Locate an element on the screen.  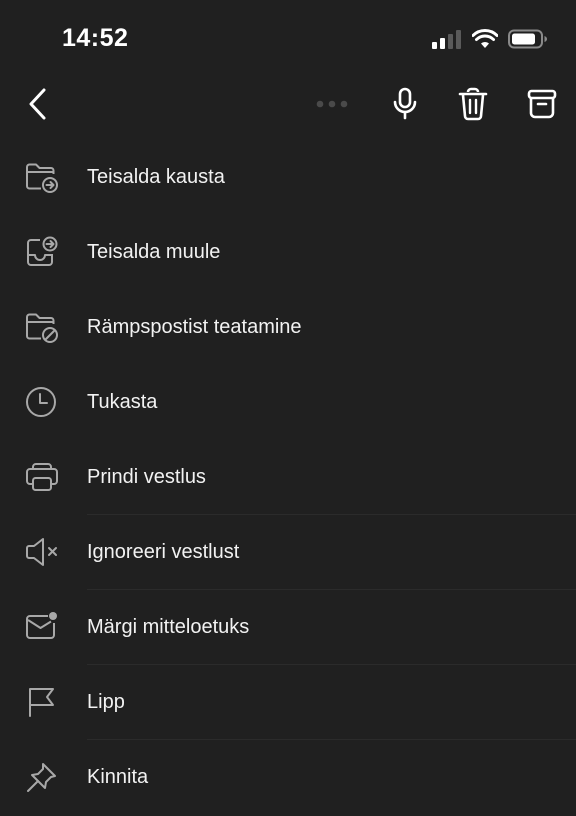
archive-icon is located at coordinates (542, 104).